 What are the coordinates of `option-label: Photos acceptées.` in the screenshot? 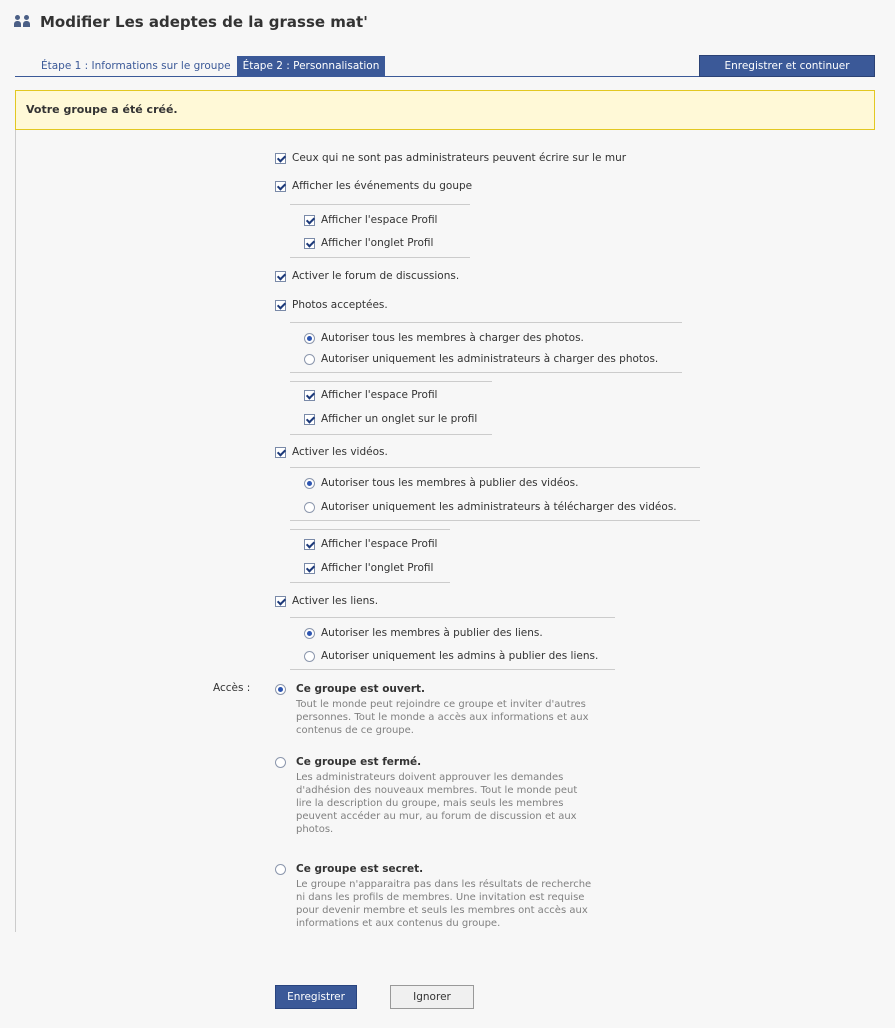 It's located at (340, 305).